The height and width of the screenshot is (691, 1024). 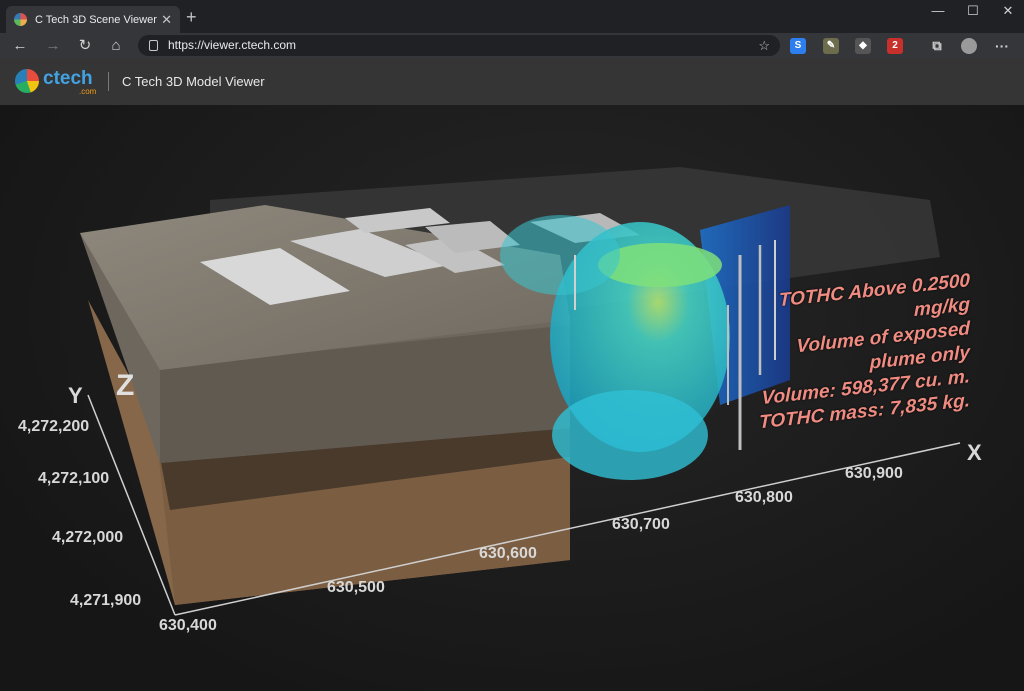 What do you see at coordinates (512, 16) in the screenshot?
I see `tab-strip: C Tech 3D Scene Viewer ✕ + — ☐ ✕` at bounding box center [512, 16].